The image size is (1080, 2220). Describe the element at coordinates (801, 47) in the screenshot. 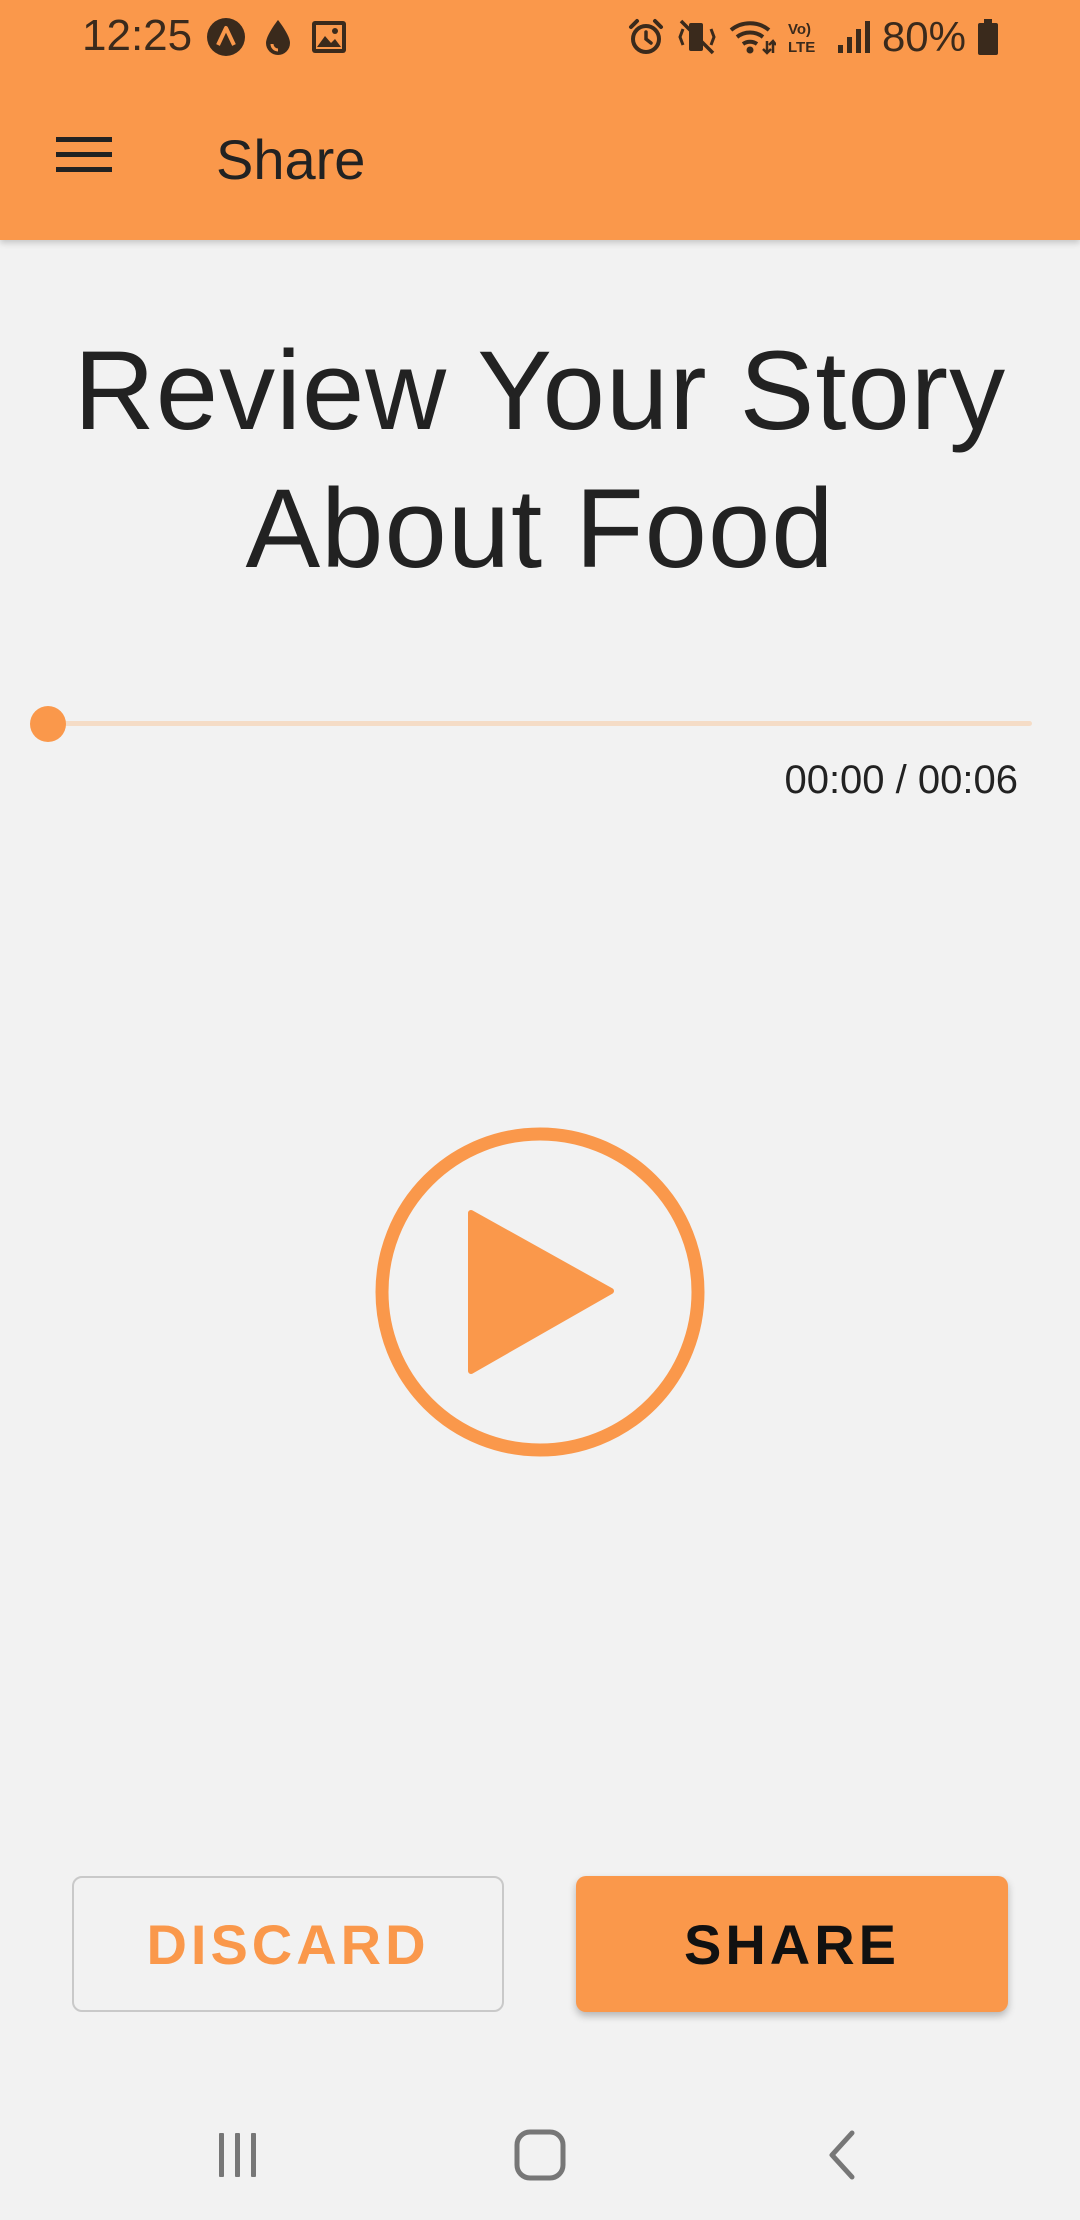

I see `svg-text: LTE` at that location.